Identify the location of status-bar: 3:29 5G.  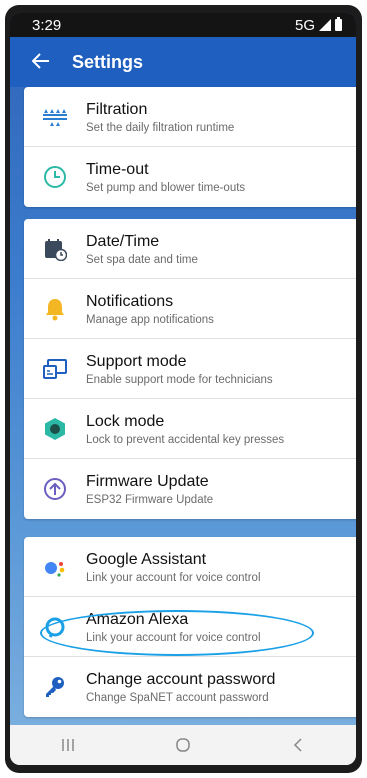
(183, 25).